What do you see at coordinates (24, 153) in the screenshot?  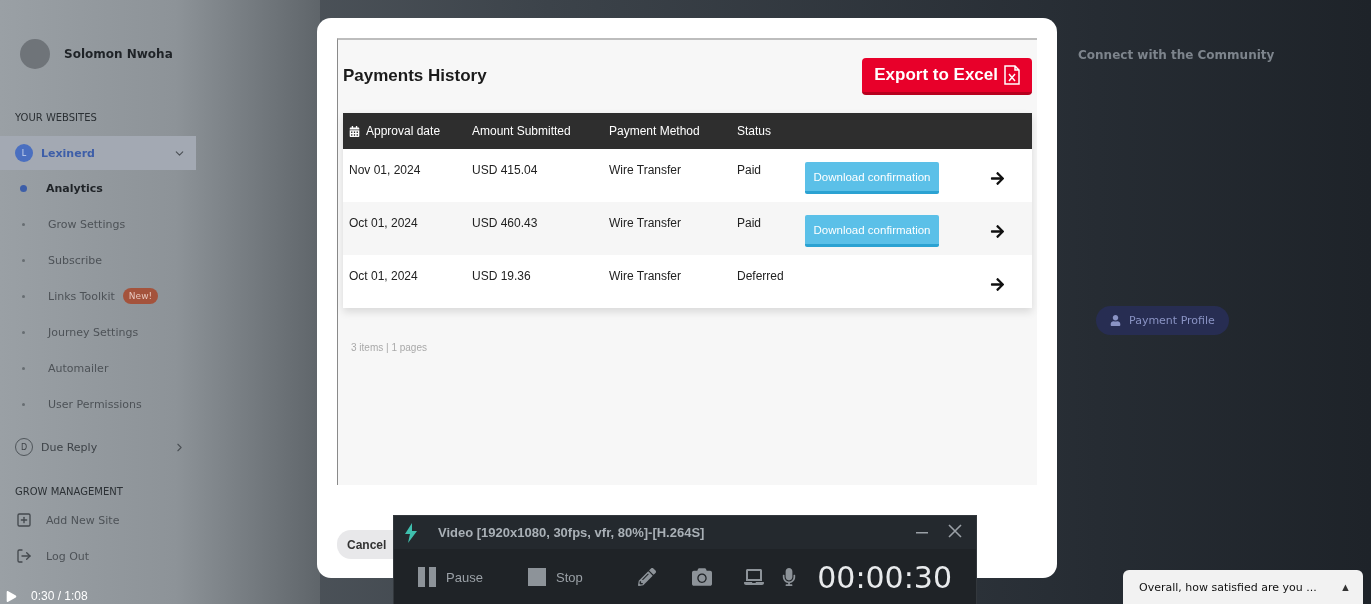 I see `site-initial: L` at bounding box center [24, 153].